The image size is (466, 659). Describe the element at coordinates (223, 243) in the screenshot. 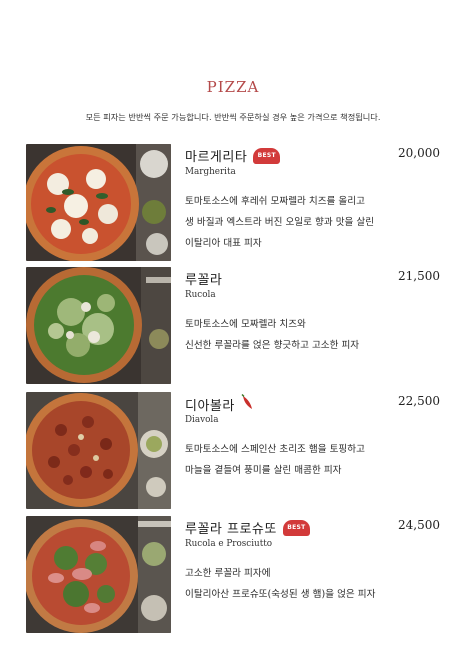

I see `description-line: 이탈리아 대표 피자` at that location.